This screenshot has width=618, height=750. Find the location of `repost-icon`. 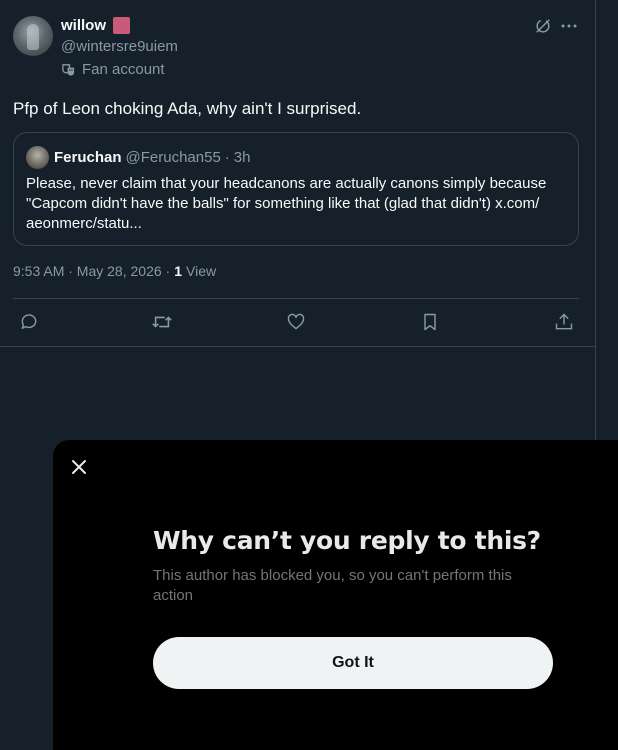

repost-icon is located at coordinates (162, 322).